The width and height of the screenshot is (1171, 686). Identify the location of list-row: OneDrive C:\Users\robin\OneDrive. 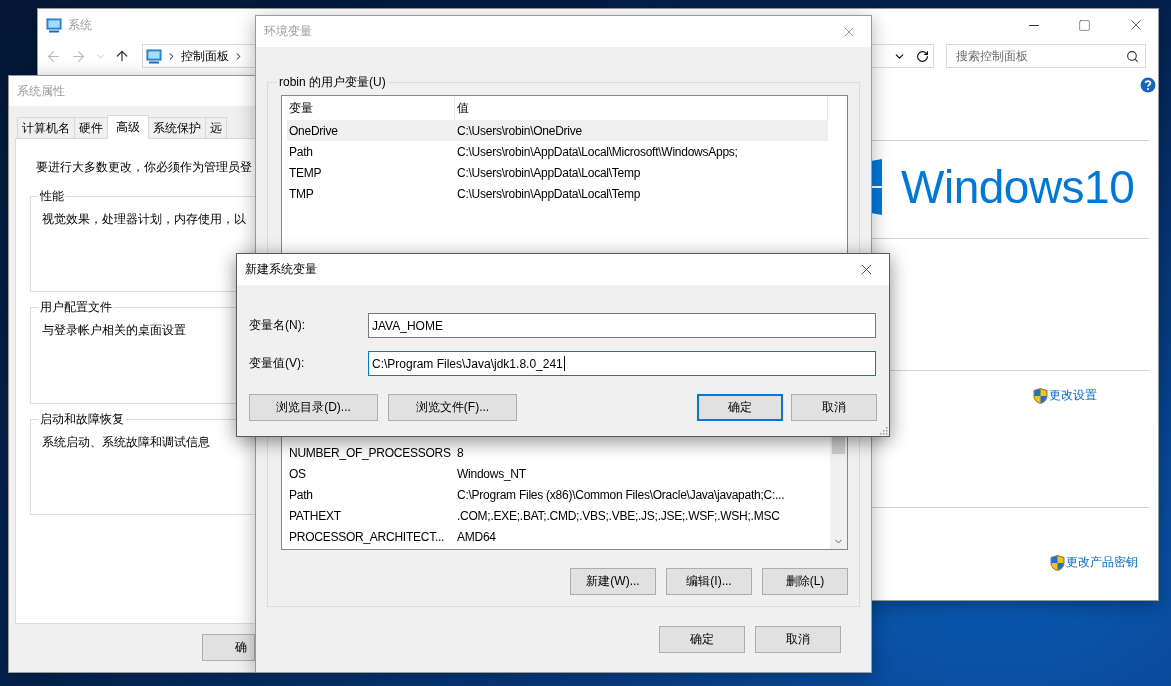
(557, 130).